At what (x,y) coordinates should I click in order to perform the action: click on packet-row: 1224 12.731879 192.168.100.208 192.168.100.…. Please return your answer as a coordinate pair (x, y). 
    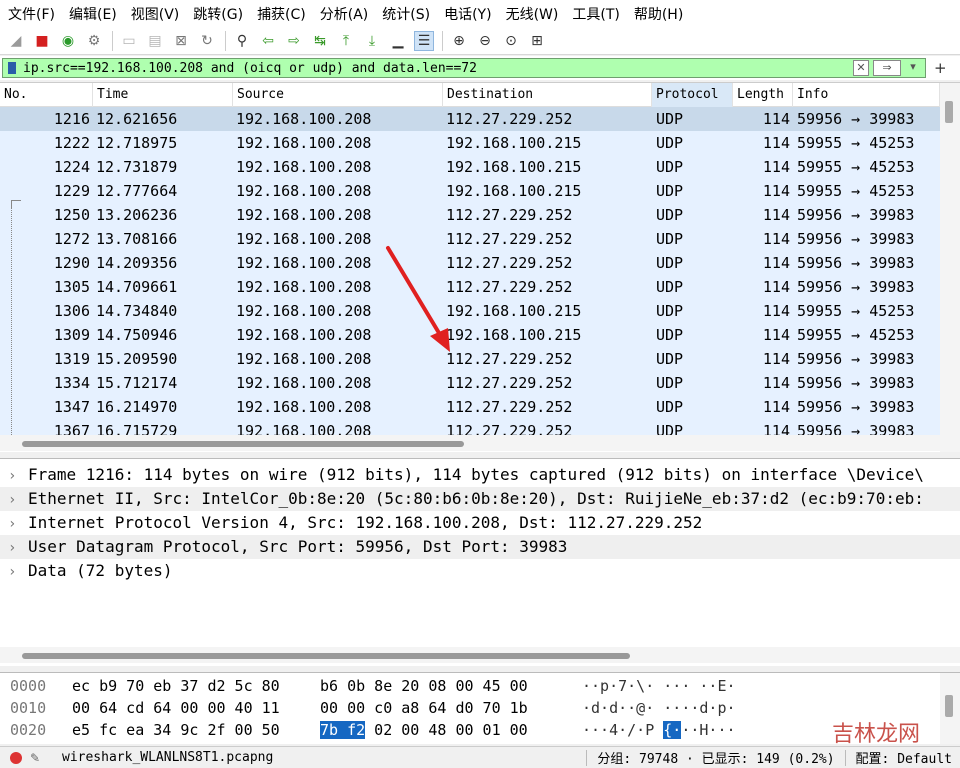
    Looking at the image, I should click on (470, 167).